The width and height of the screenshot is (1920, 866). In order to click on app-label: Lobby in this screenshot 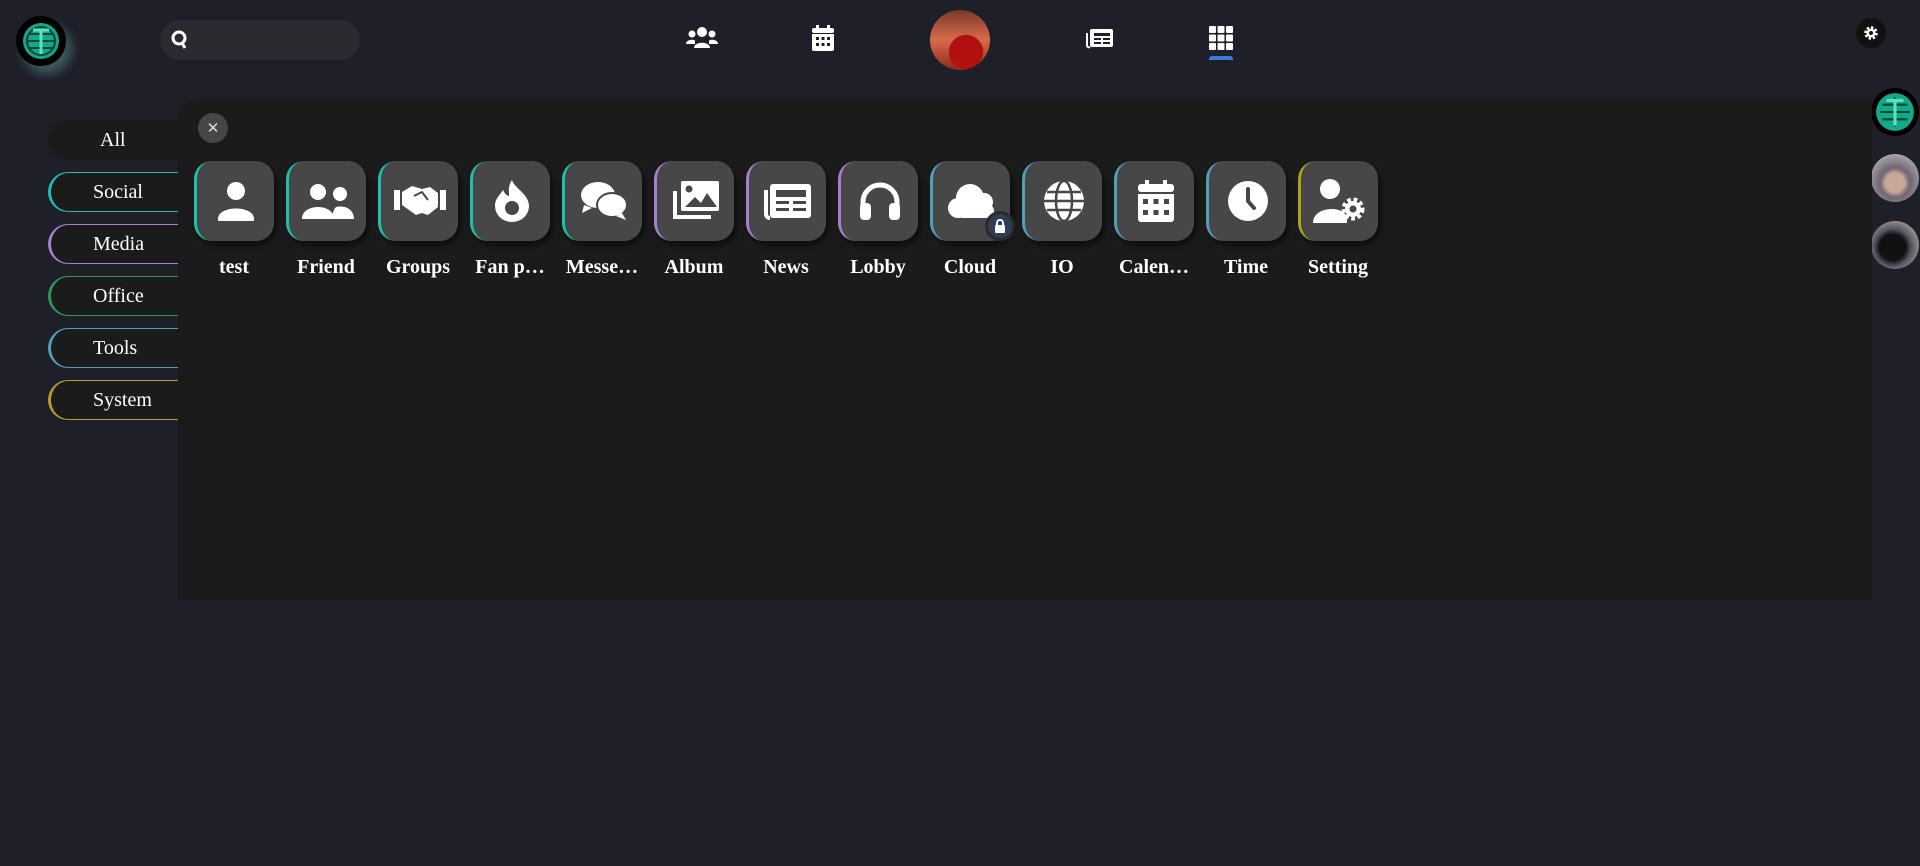, I will do `click(878, 267)`.